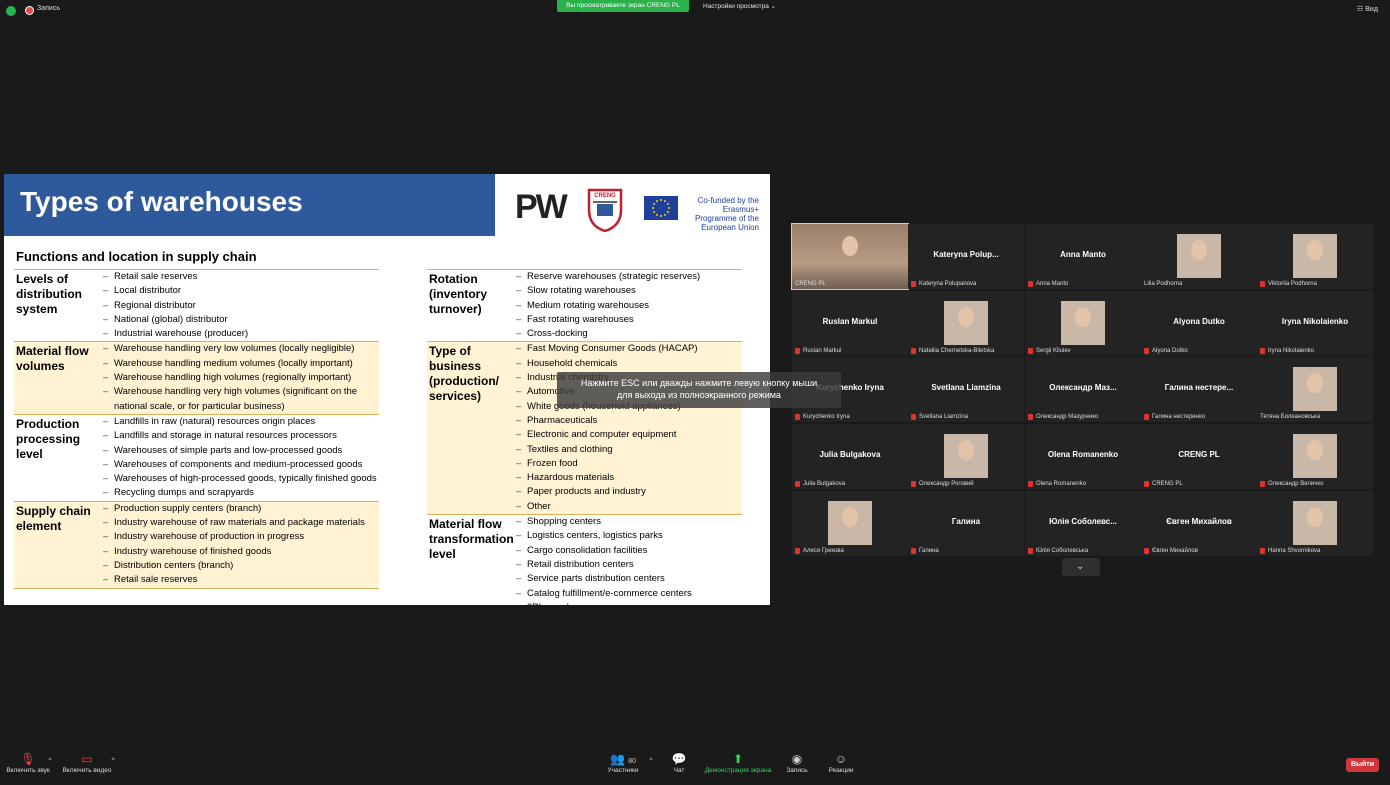 This screenshot has width=1390, height=785. I want to click on participant-tile: Алеся Грекова, so click(850, 523).